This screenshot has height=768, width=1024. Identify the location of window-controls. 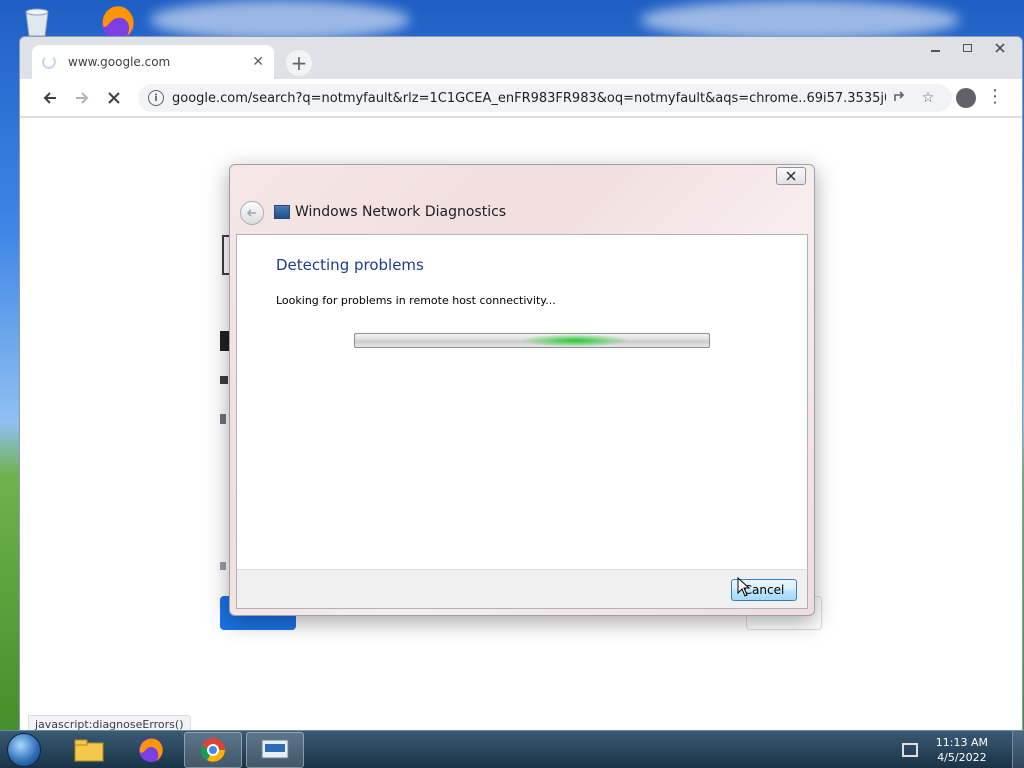
(968, 48).